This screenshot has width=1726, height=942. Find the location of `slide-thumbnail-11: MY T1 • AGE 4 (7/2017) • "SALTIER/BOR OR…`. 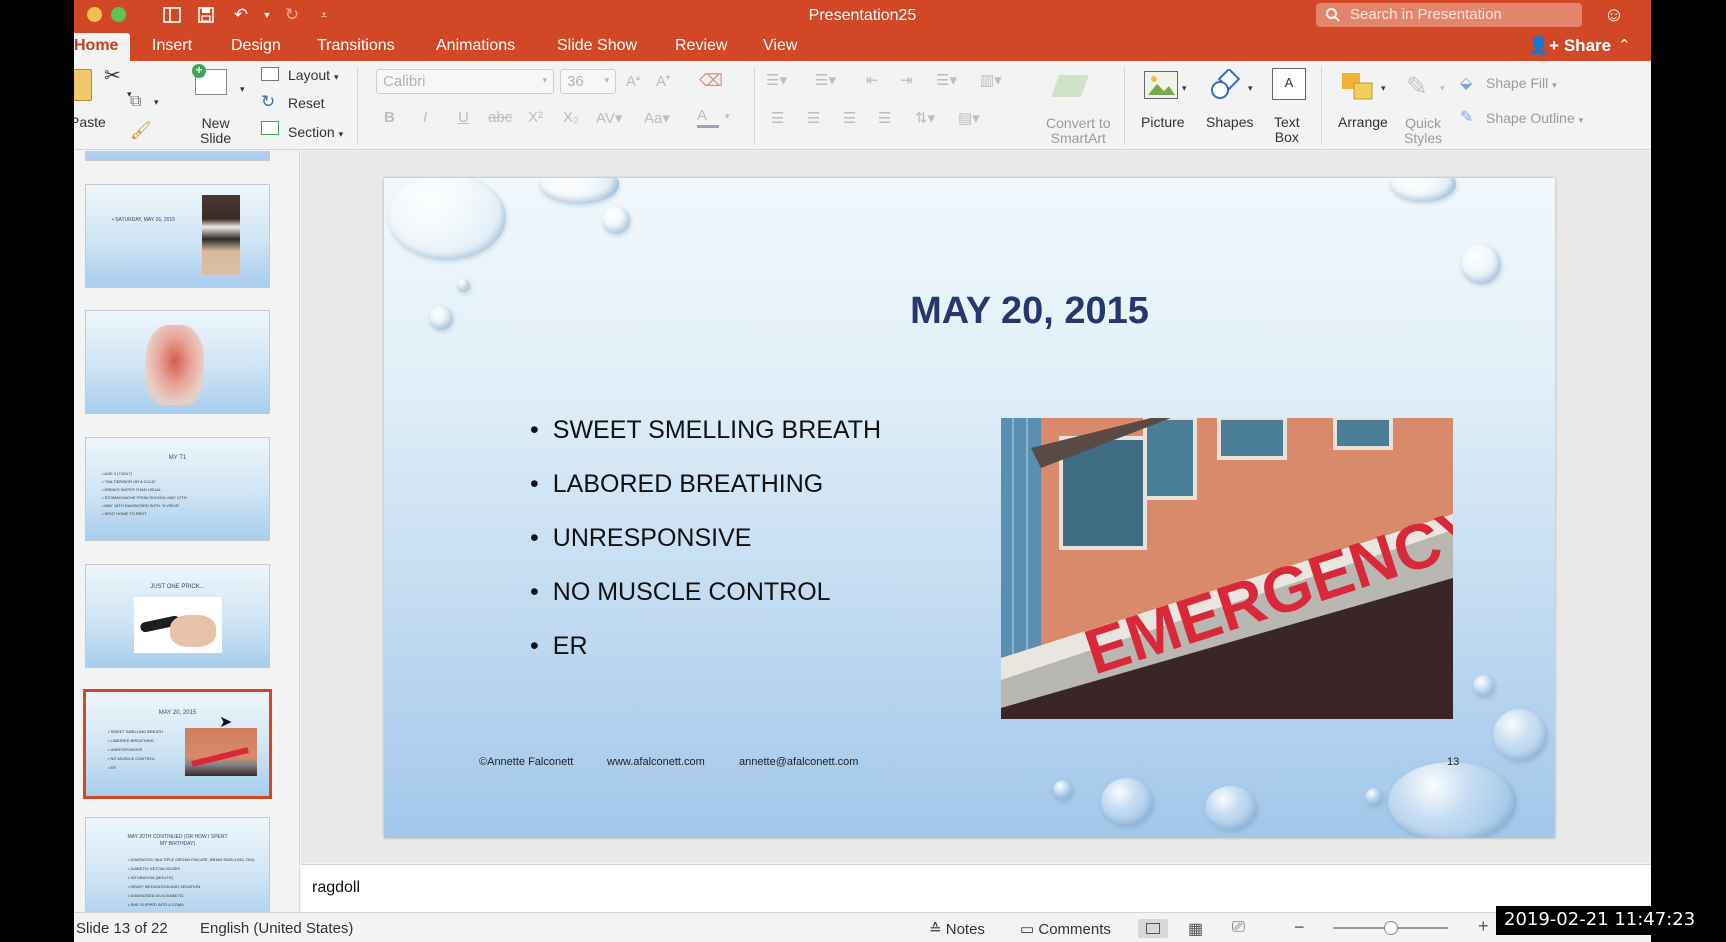

slide-thumbnail-11: MY T1 • AGE 4 (7/2017) • "SALTIER/BOR OR… is located at coordinates (177, 489).